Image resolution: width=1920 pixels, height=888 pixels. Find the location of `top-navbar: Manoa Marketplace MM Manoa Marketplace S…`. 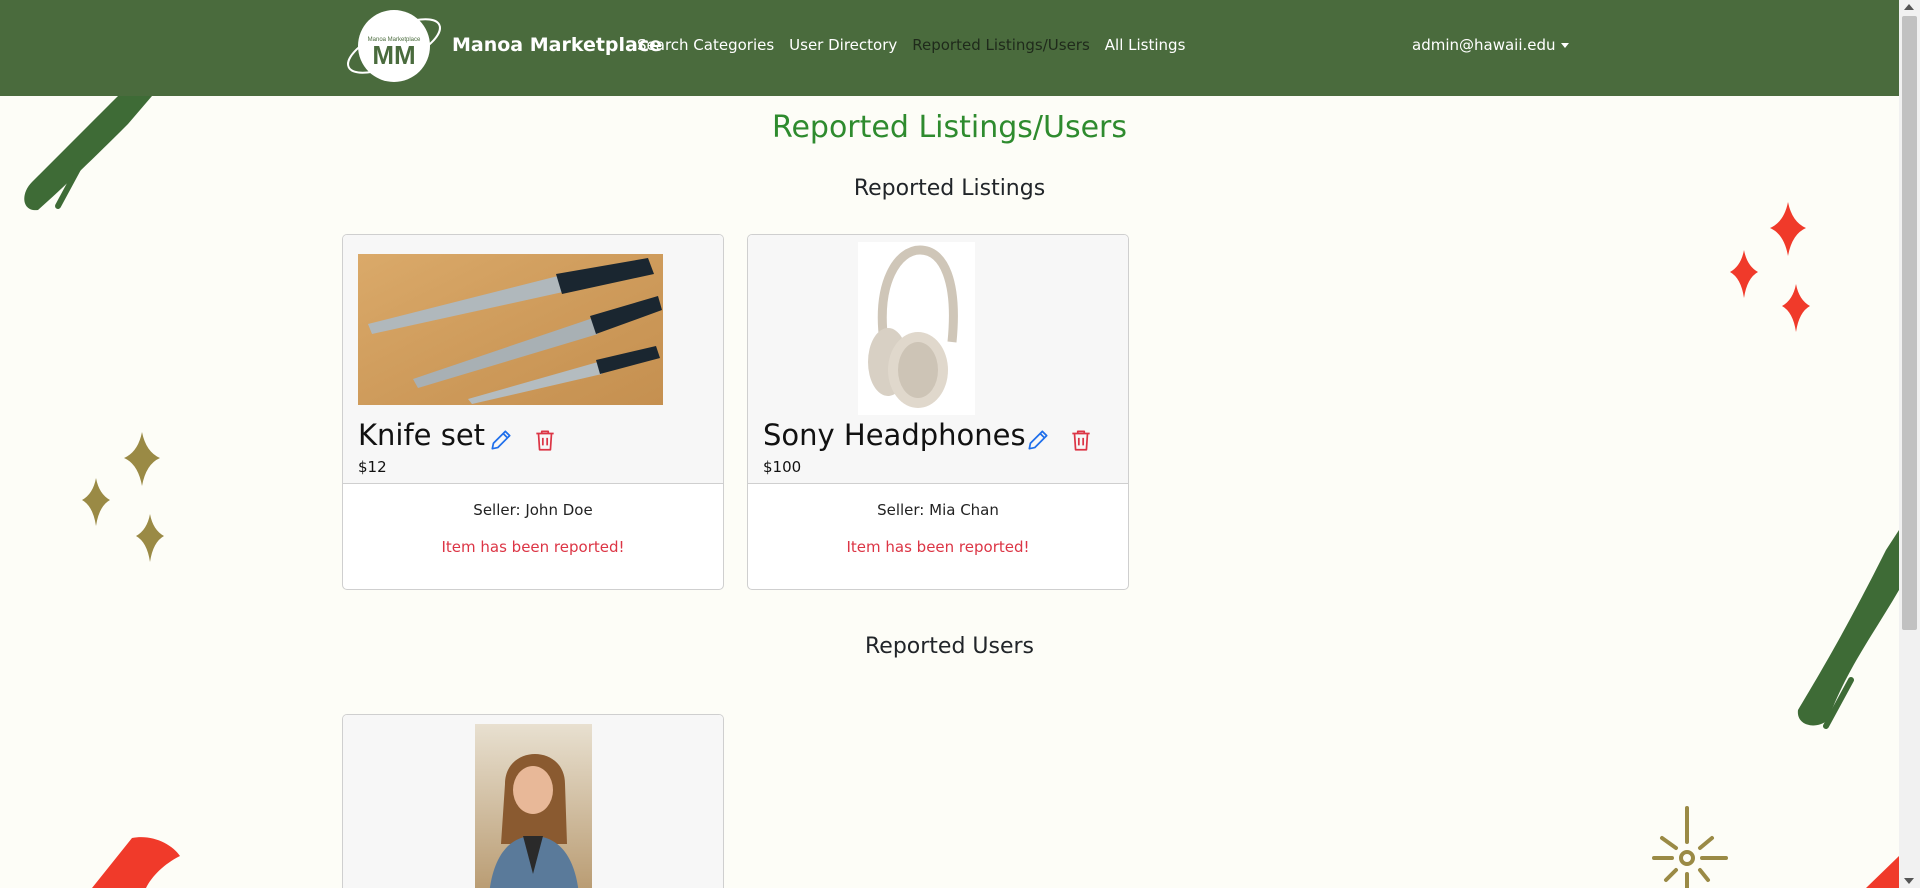

top-navbar: Manoa Marketplace MM Manoa Marketplace S… is located at coordinates (949, 48).